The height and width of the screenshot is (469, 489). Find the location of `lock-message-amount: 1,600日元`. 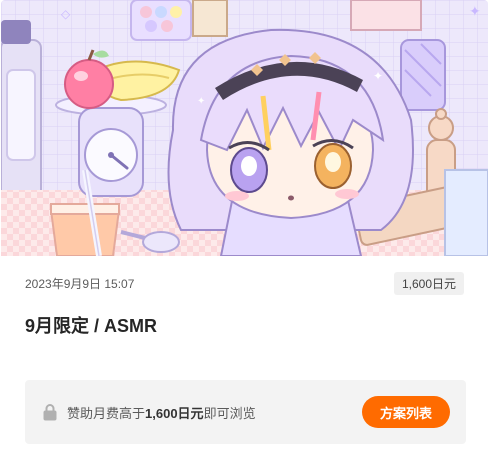

lock-message-amount: 1,600日元 is located at coordinates (174, 413).